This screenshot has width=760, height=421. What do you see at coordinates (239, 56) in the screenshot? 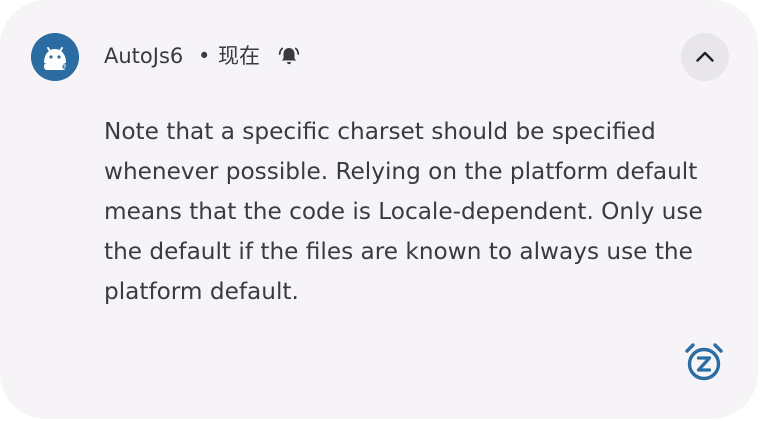
I see `notification-time: 现在` at bounding box center [239, 56].